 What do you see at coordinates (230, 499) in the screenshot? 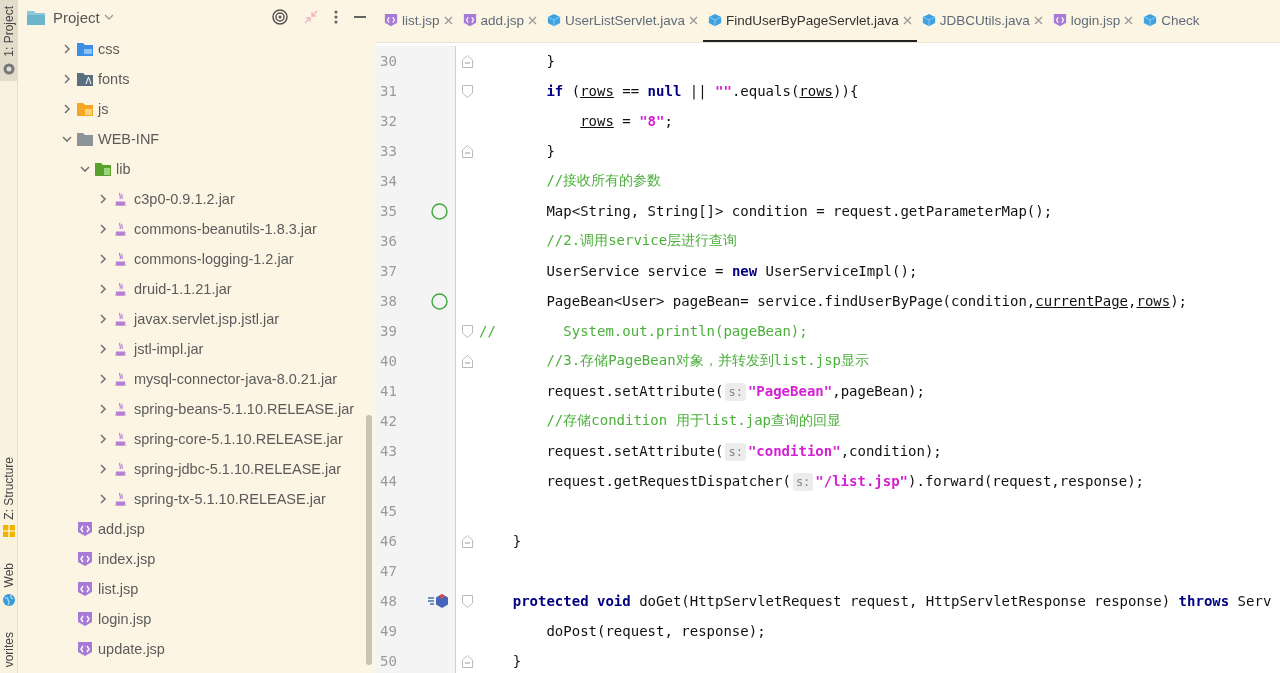
I see `tree-item: spring-tx-5.1.10.RELEASE.jar` at bounding box center [230, 499].